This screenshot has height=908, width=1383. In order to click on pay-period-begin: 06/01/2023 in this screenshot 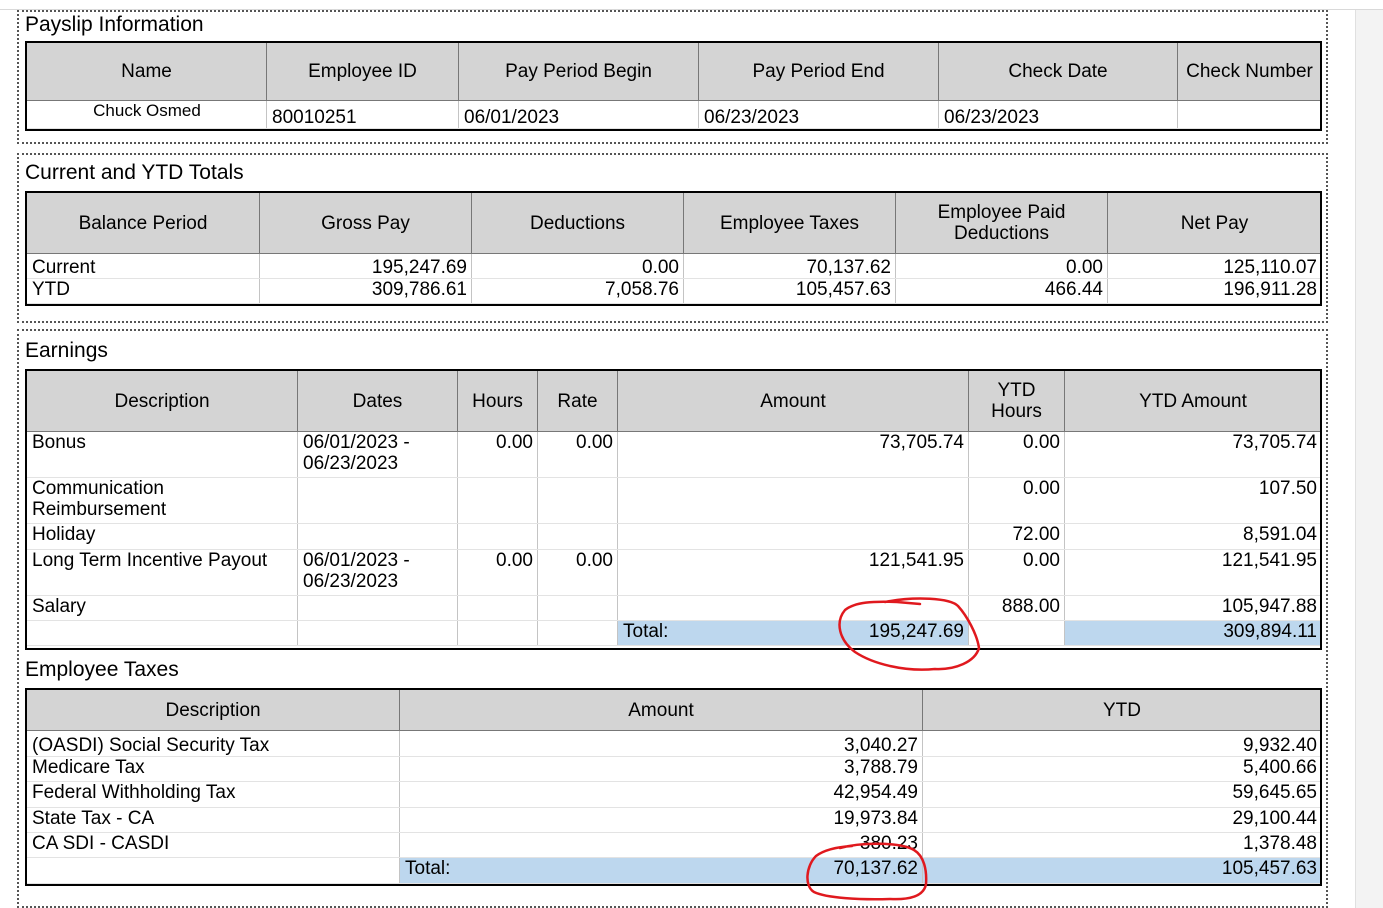, I will do `click(578, 114)`.